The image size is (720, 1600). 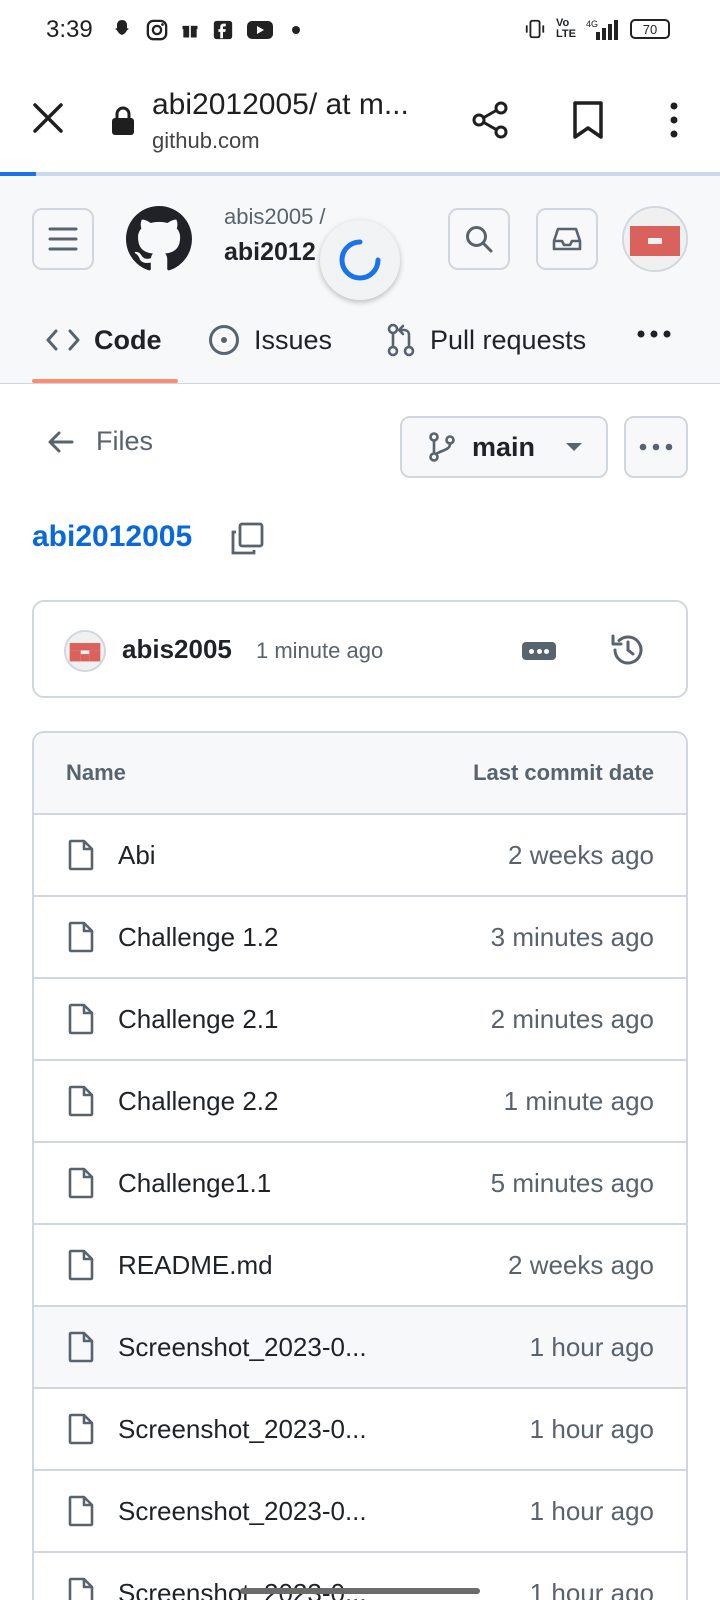 I want to click on kebab-horizontal-icon, so click(x=656, y=447).